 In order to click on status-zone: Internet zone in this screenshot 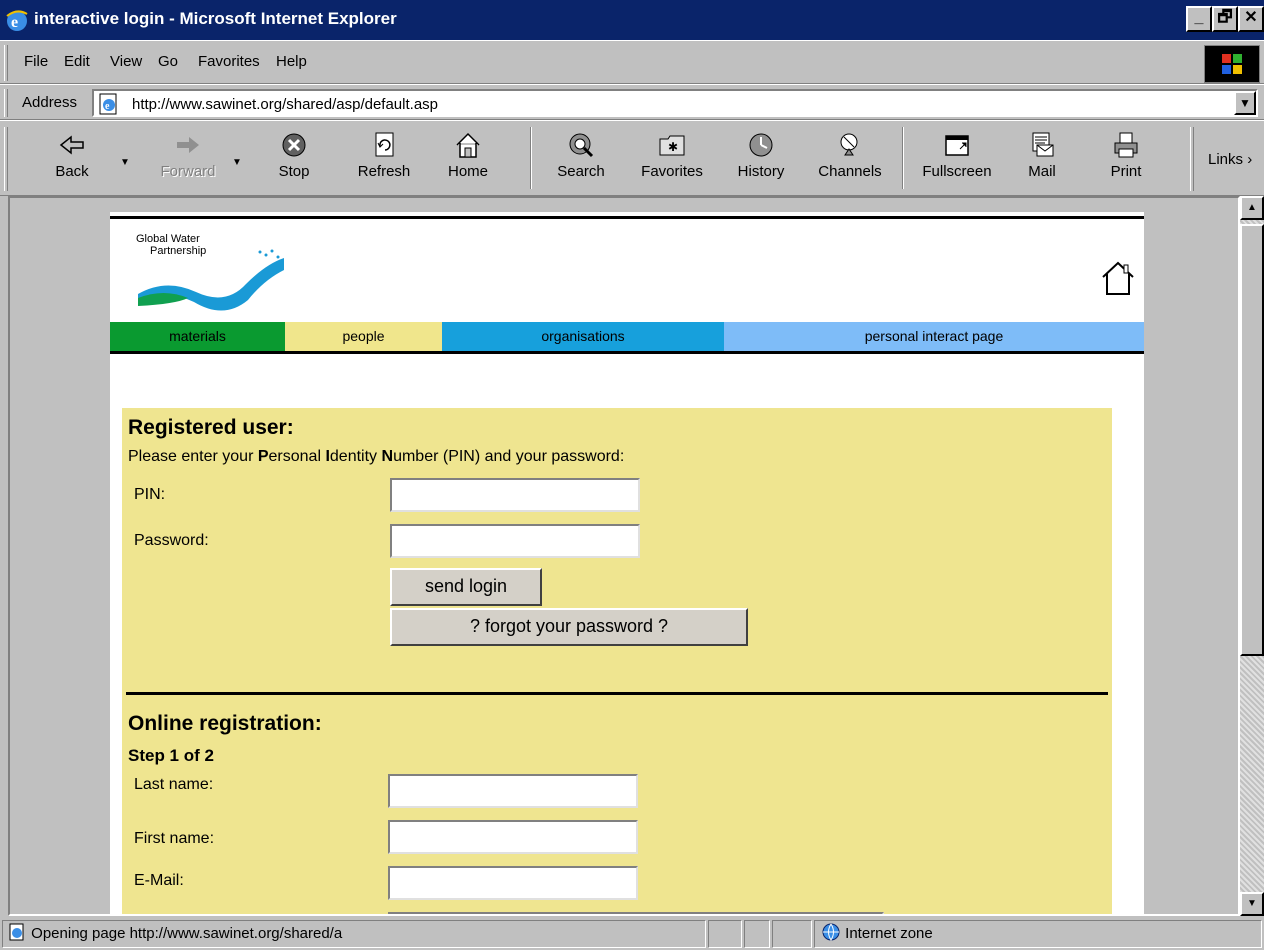, I will do `click(889, 933)`.